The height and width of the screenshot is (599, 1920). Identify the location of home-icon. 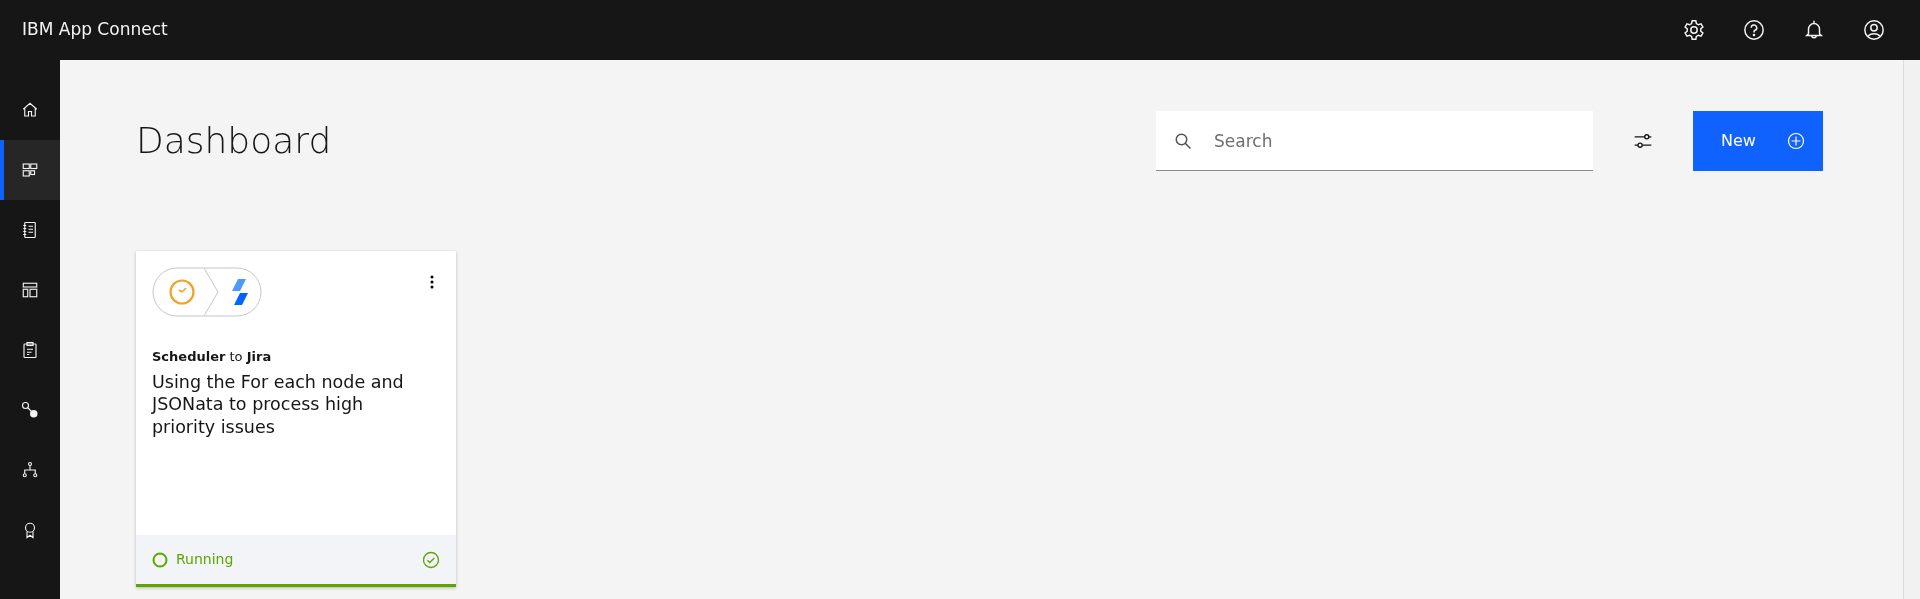
(30, 110).